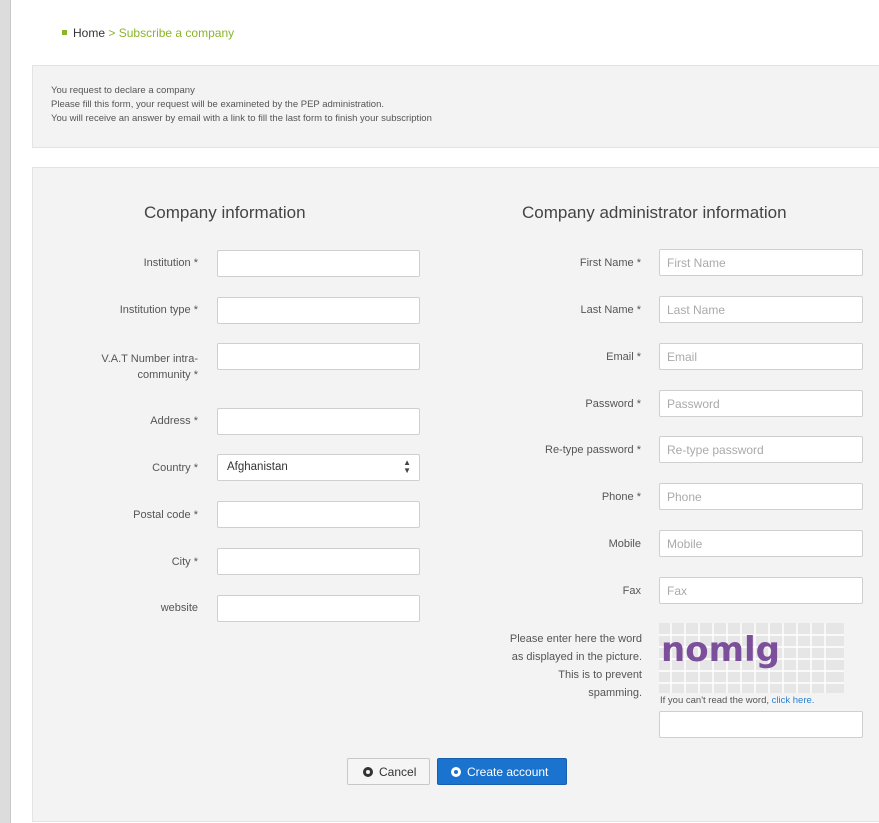 The image size is (879, 823). What do you see at coordinates (176, 33) in the screenshot?
I see `breadcrumb-current: Subscribe a company` at bounding box center [176, 33].